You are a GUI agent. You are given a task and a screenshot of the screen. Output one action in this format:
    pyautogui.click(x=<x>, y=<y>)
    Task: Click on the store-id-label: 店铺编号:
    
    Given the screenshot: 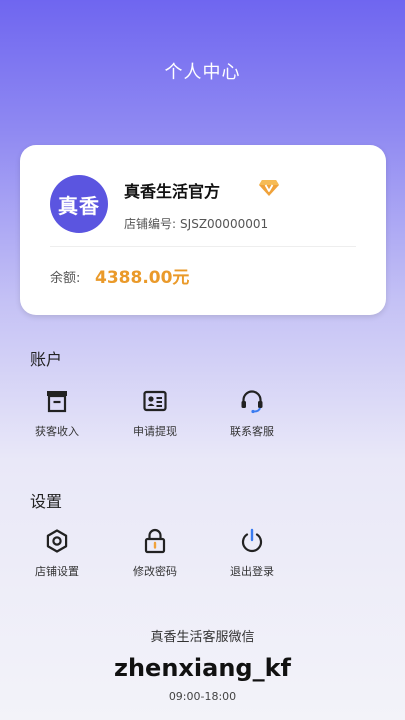 What is the action you would take?
    pyautogui.click(x=150, y=224)
    